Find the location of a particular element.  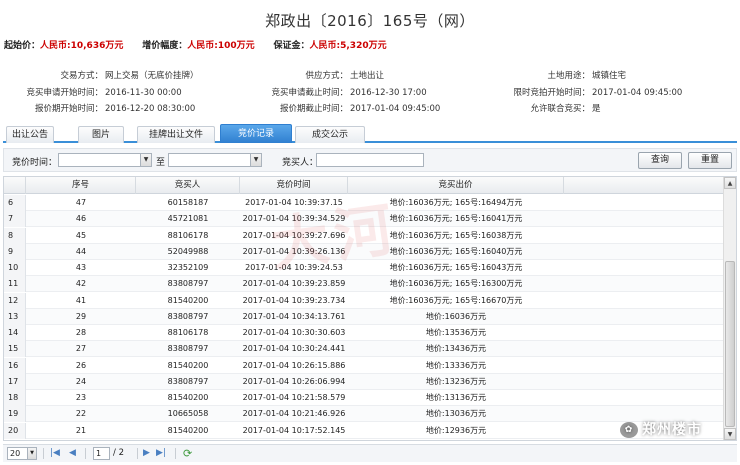

scroll-up-icon: ▲ is located at coordinates (730, 183).